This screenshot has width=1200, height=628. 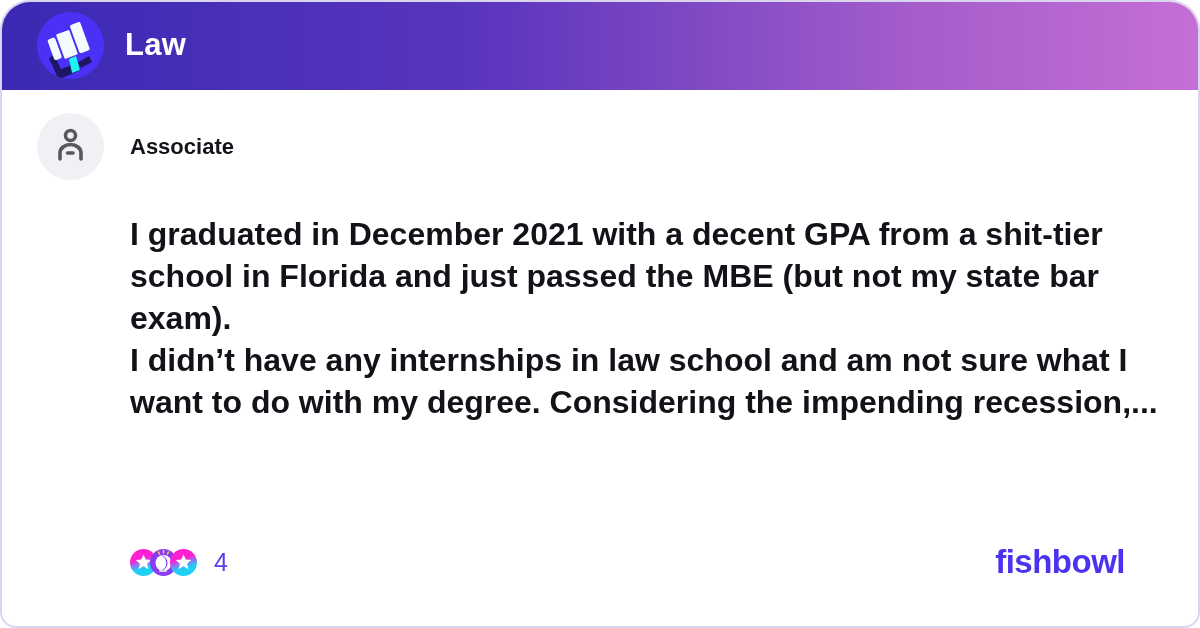 What do you see at coordinates (70, 146) in the screenshot?
I see `avatar-person-icon` at bounding box center [70, 146].